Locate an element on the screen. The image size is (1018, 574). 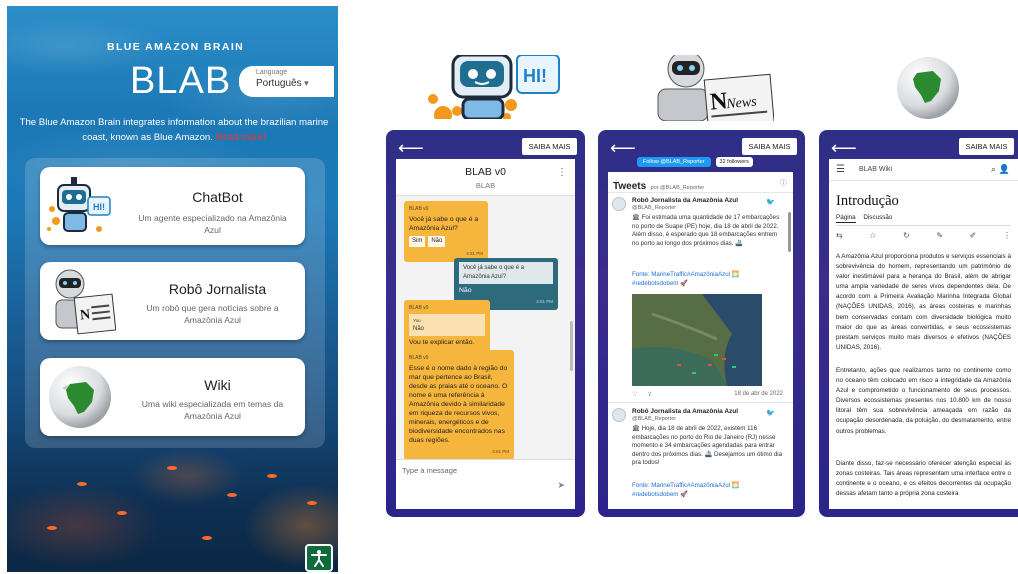
menu-icon: ☰ is located at coordinates (840, 169).